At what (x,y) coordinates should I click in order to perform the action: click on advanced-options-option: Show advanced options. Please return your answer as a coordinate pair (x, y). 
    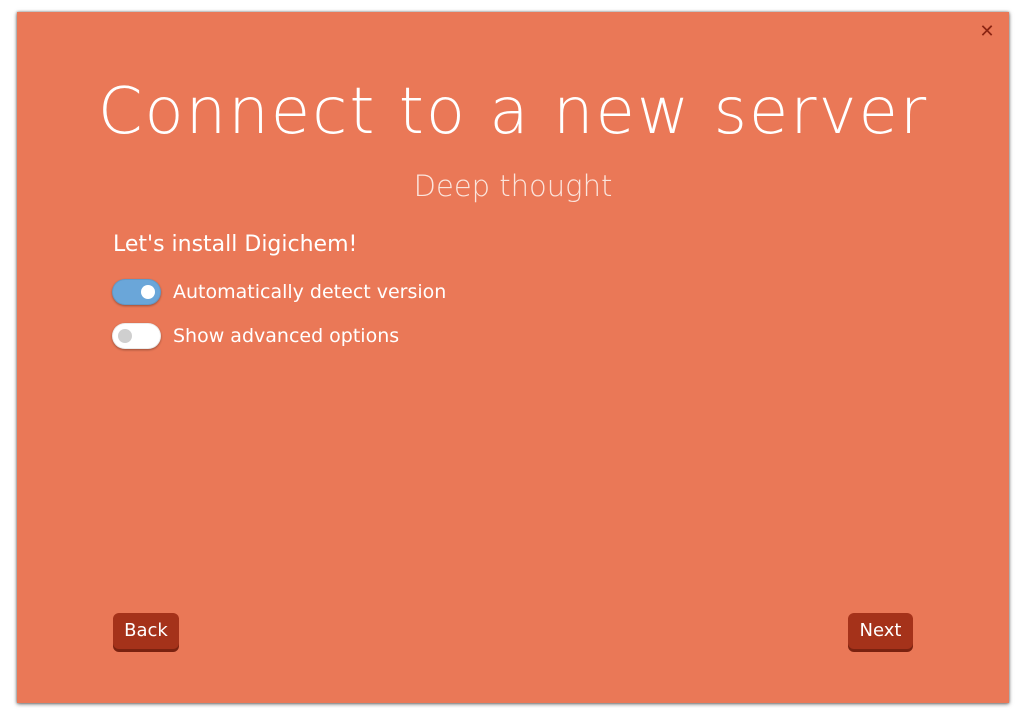
    Looking at the image, I should click on (255, 336).